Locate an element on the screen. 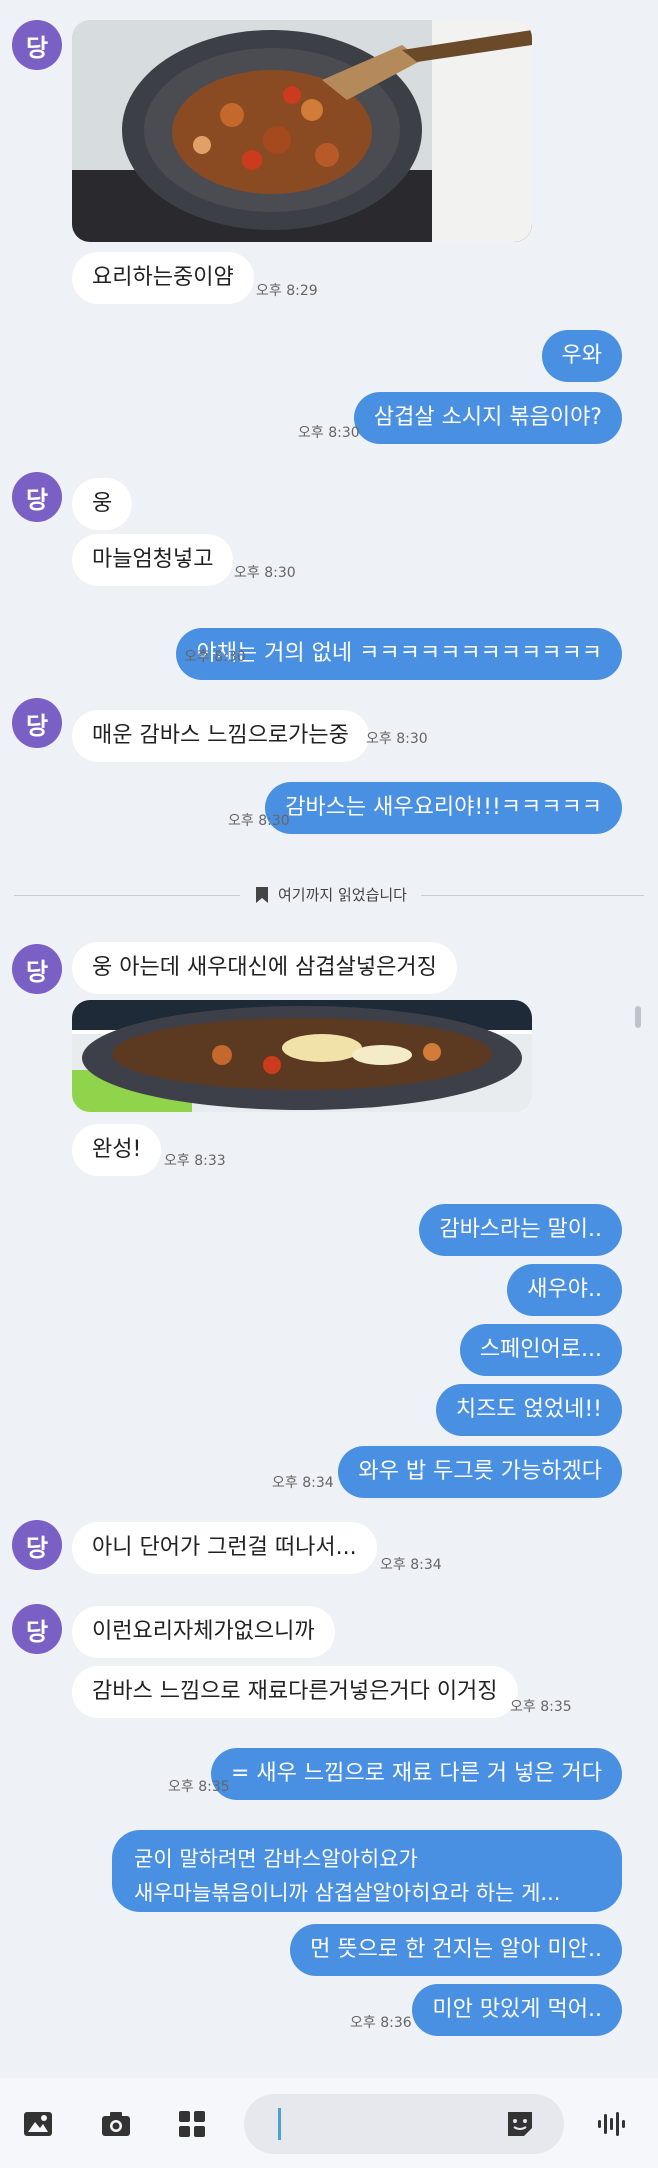 This screenshot has height=2168, width=658. message-bubble: 미안 맛있게 먹어.. is located at coordinates (517, 2010).